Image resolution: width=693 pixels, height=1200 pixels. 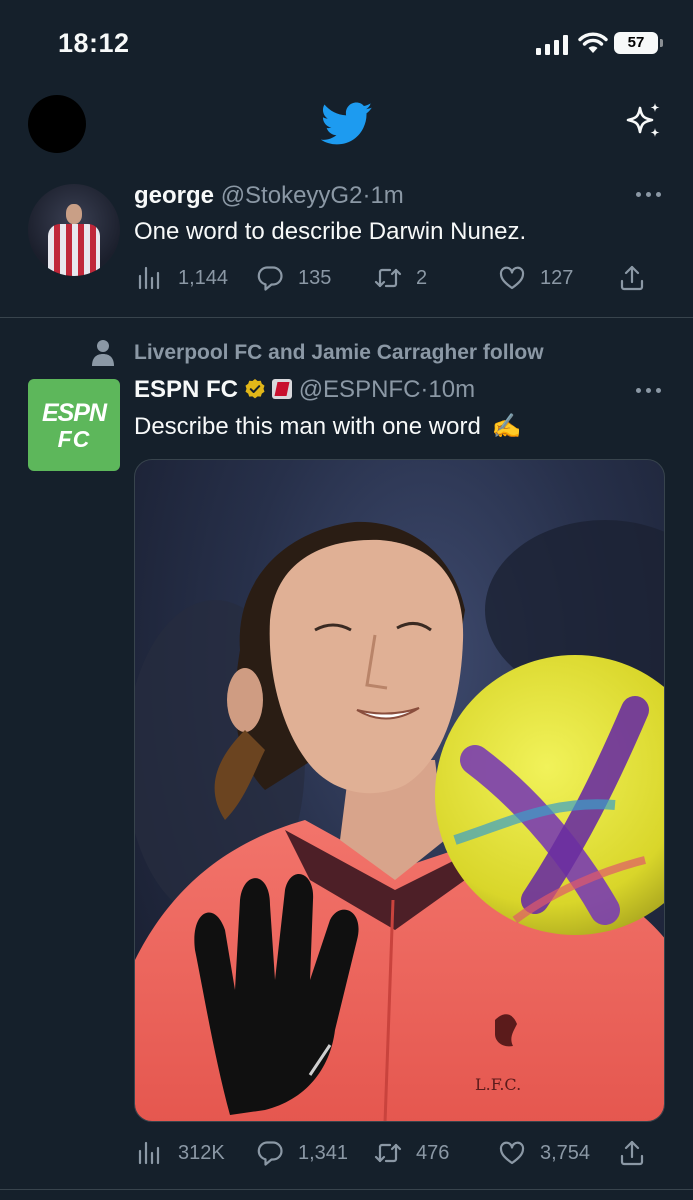 What do you see at coordinates (307, 426) in the screenshot?
I see `tweet-text-body: Describe this man with one word` at bounding box center [307, 426].